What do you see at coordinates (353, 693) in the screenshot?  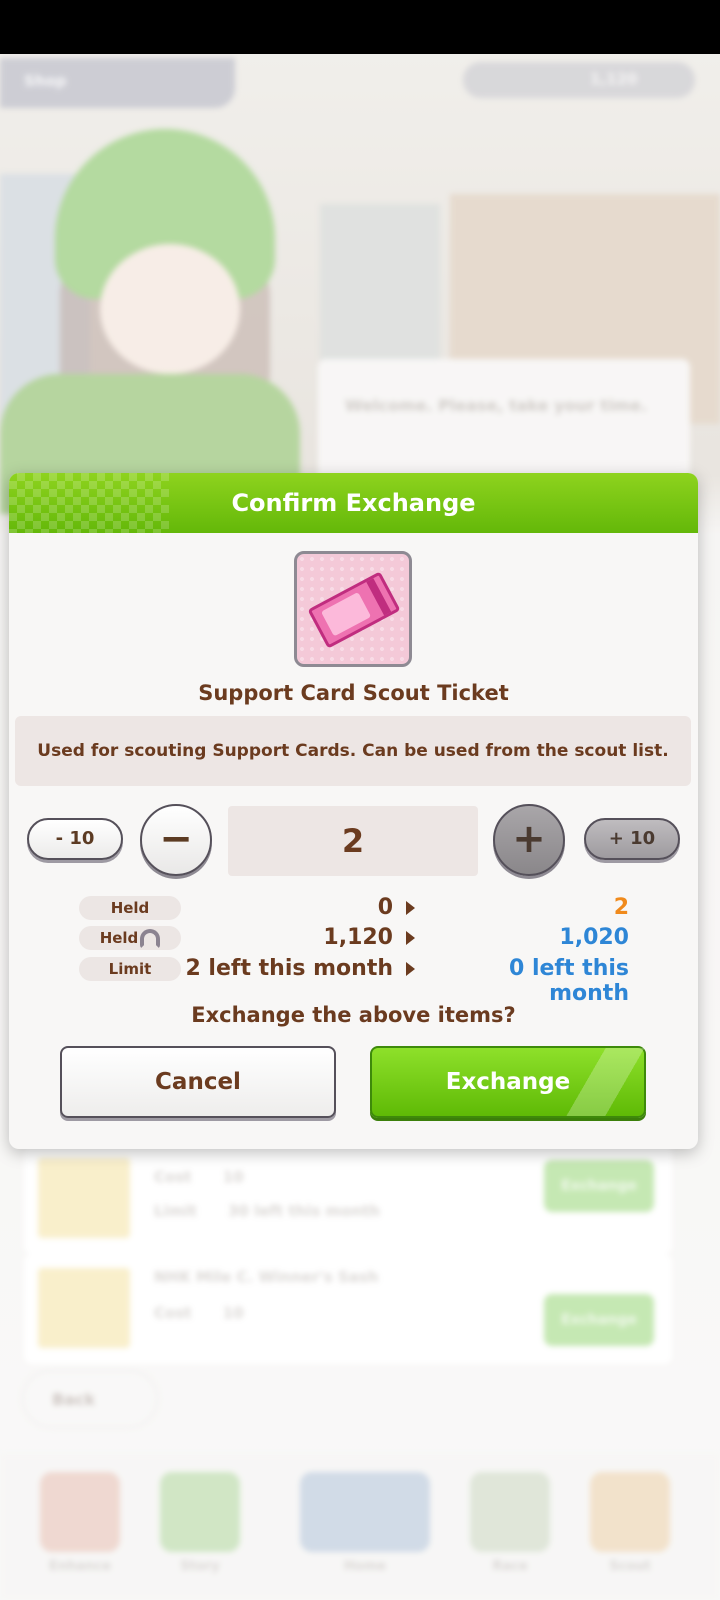 I see `item-name: Support Card Scout Ticket` at bounding box center [353, 693].